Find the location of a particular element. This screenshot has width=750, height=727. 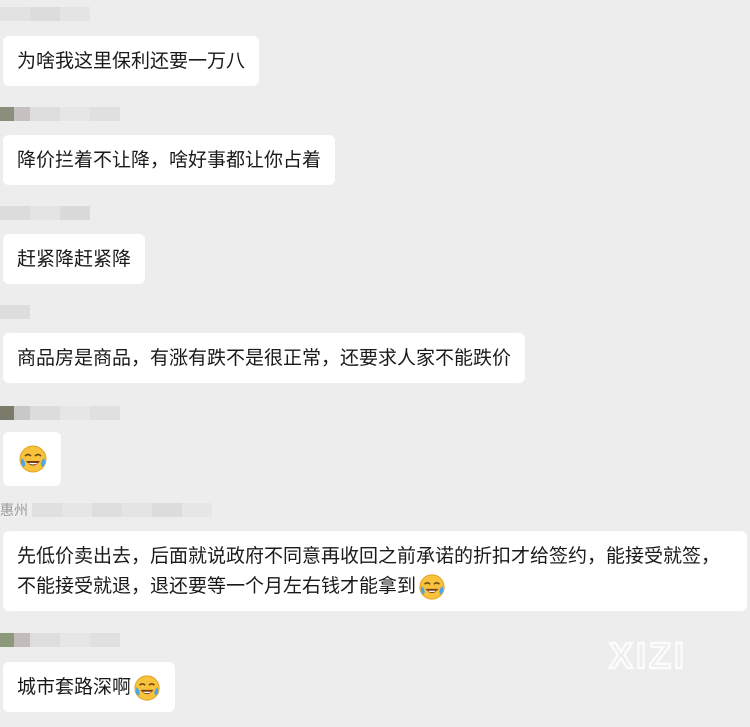

sender-name: 惠州 is located at coordinates (106, 510).